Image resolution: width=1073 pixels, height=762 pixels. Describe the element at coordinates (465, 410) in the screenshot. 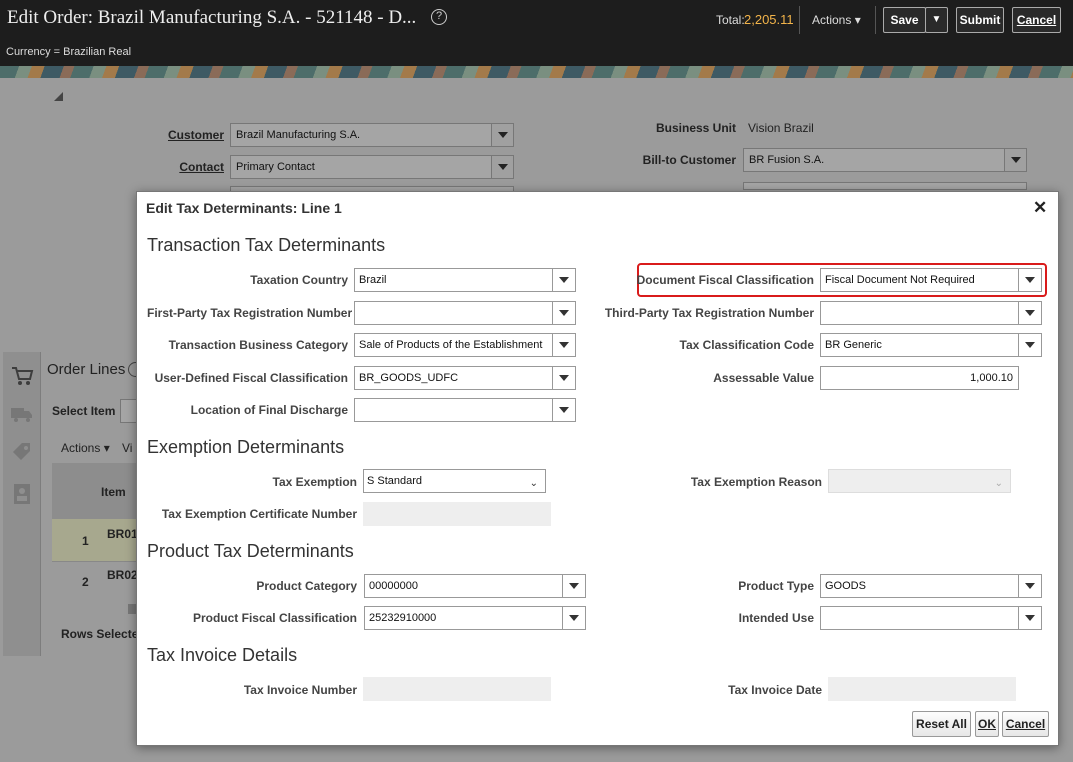

I see `location-final-discharge-field` at that location.